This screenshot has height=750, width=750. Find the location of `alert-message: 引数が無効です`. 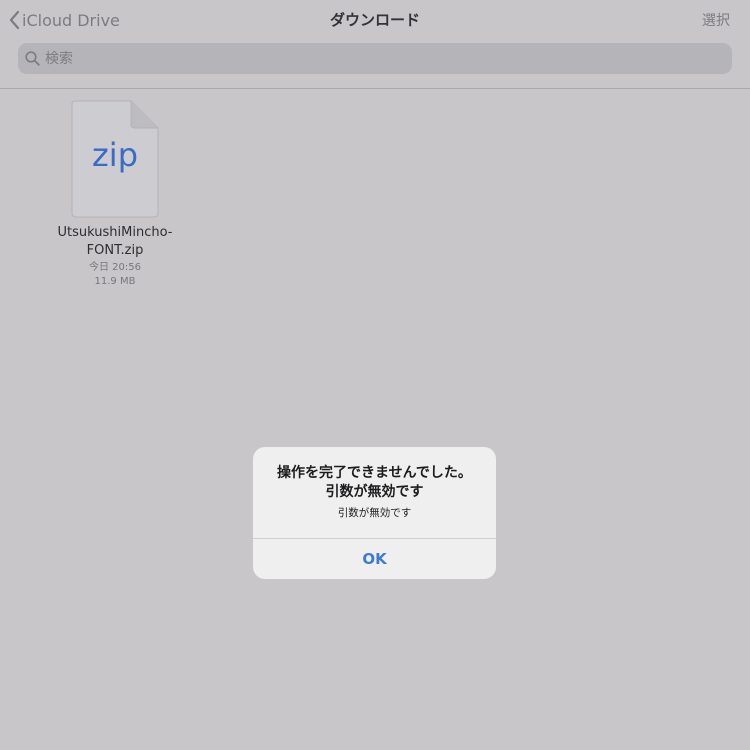

alert-message: 引数が無効です is located at coordinates (374, 513).